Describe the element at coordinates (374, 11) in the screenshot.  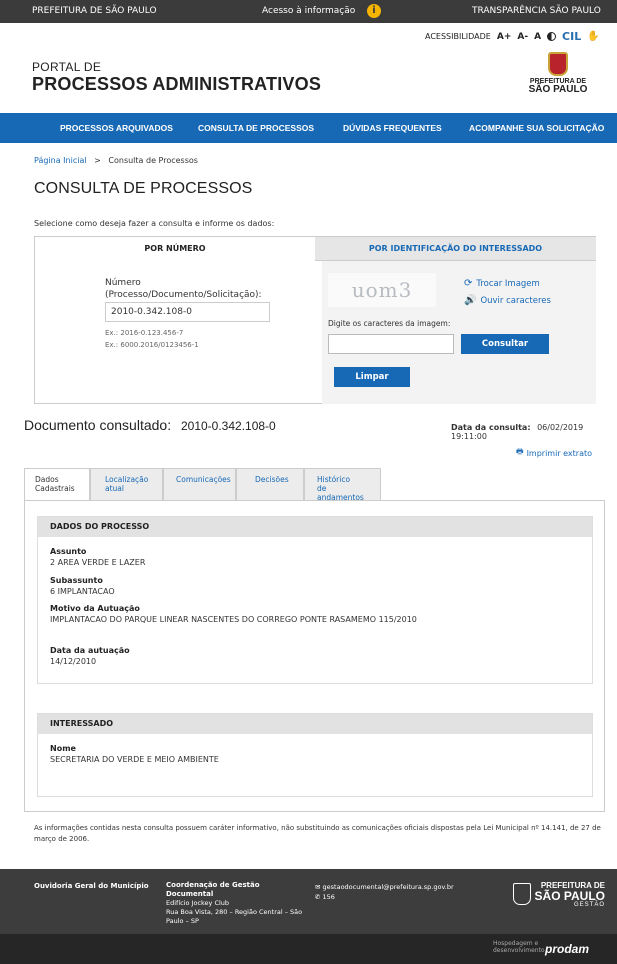
I see `info-icon: i` at that location.